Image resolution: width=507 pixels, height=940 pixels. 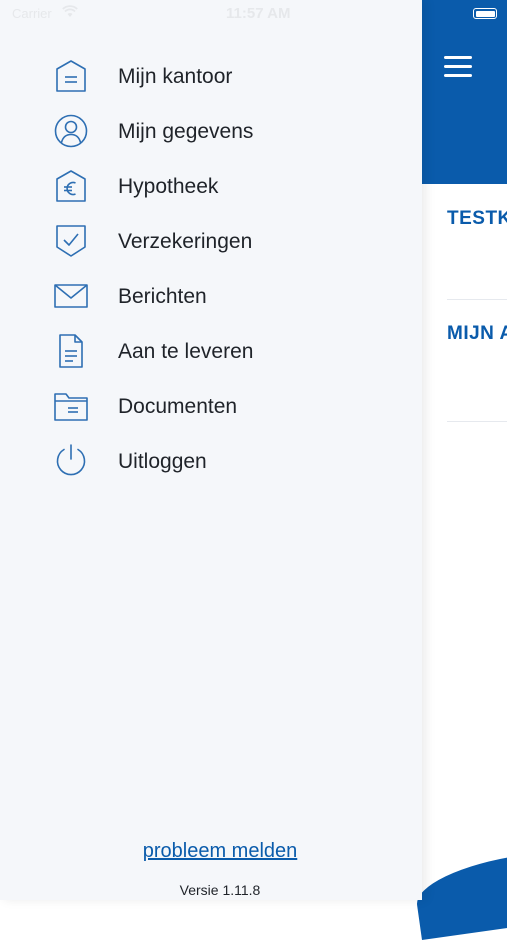 I want to click on menu-item-label: Berichten, so click(x=162, y=296).